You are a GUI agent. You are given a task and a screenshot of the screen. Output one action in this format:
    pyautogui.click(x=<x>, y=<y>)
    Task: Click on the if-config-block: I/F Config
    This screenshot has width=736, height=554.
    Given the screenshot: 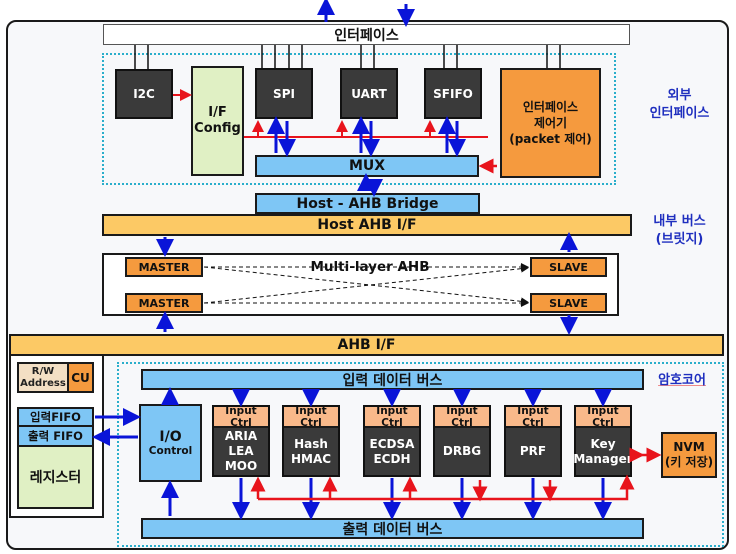 What is the action you would take?
    pyautogui.click(x=217, y=121)
    